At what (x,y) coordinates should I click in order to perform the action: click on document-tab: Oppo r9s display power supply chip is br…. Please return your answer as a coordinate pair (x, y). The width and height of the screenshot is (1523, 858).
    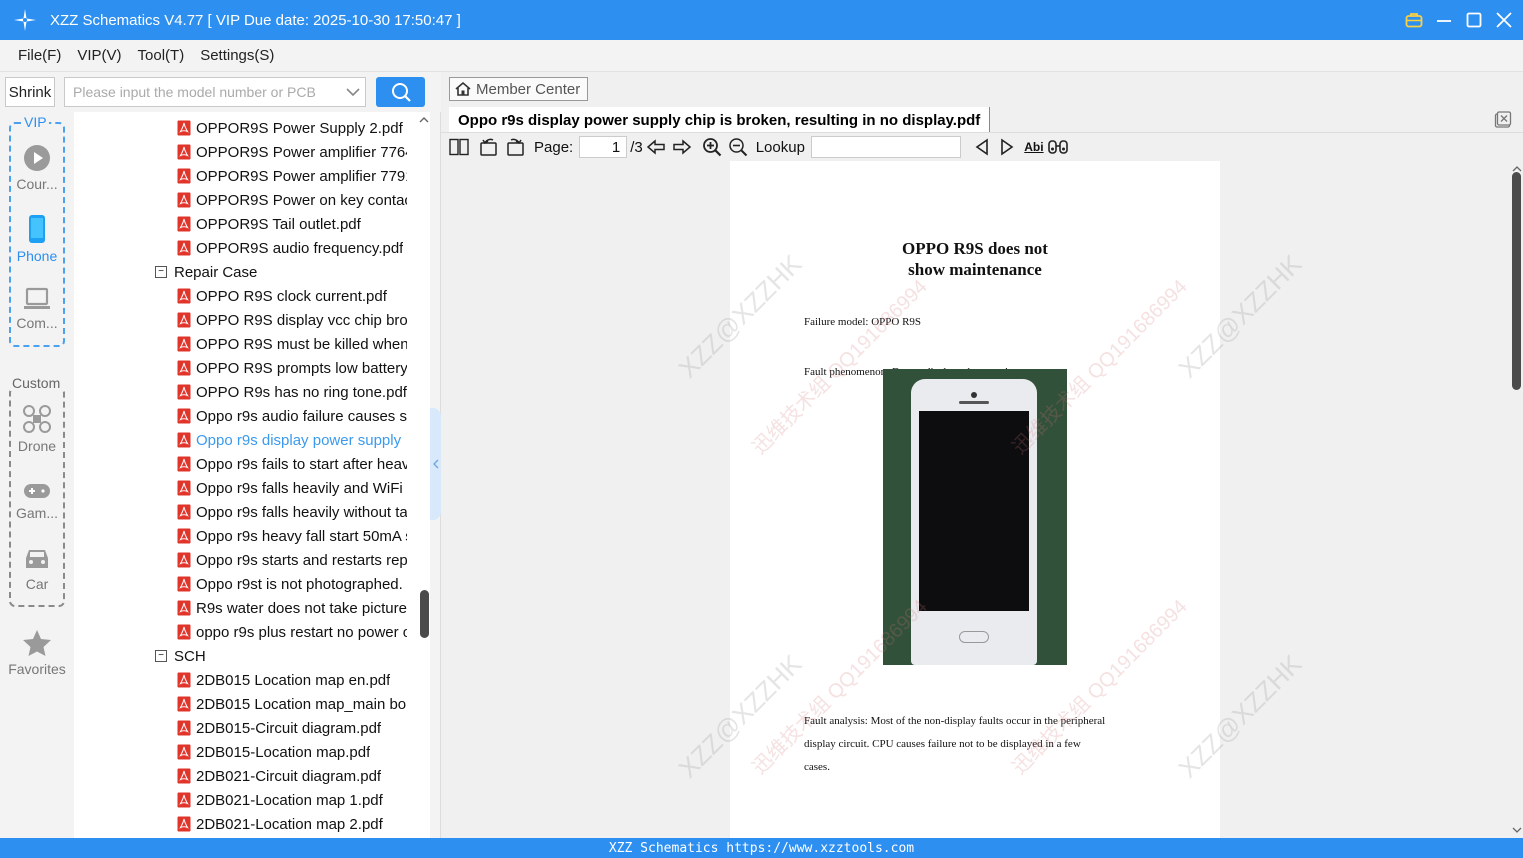
    Looking at the image, I should click on (720, 120).